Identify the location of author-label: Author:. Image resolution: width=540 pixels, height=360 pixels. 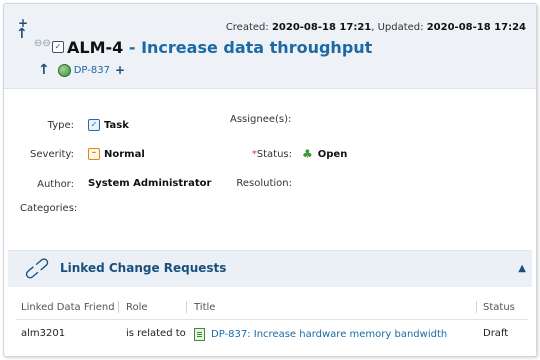
(55, 184).